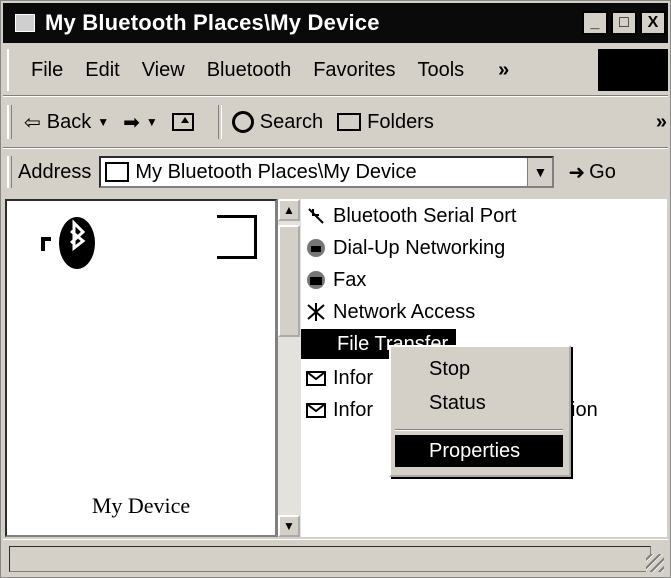 This screenshot has width=671, height=578. Describe the element at coordinates (316, 312) in the screenshot. I see `network-icon` at that location.